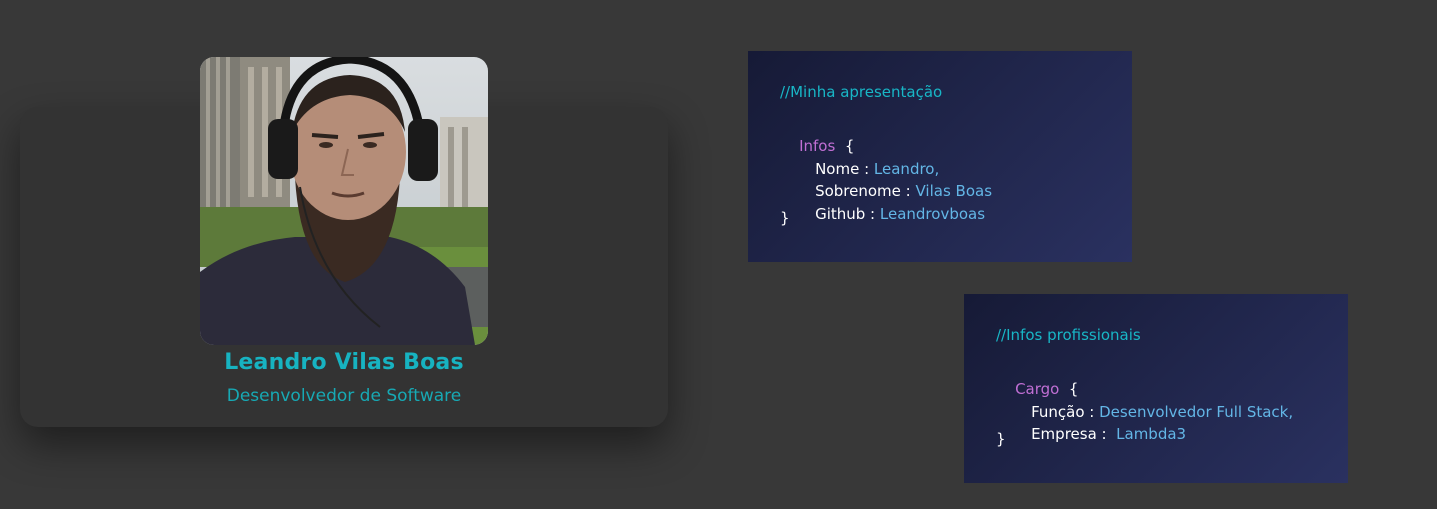 This screenshot has width=1437, height=509. Describe the element at coordinates (845, 214) in the screenshot. I see `field-key: Github :` at that location.